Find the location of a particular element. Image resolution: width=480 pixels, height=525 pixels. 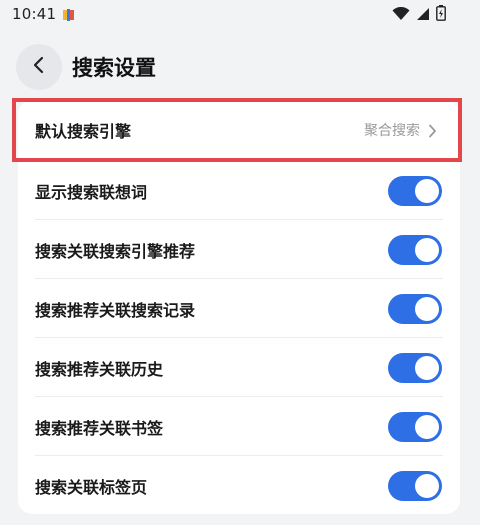

toggle-label: 搜索推荐关联搜索记录 is located at coordinates (115, 310).